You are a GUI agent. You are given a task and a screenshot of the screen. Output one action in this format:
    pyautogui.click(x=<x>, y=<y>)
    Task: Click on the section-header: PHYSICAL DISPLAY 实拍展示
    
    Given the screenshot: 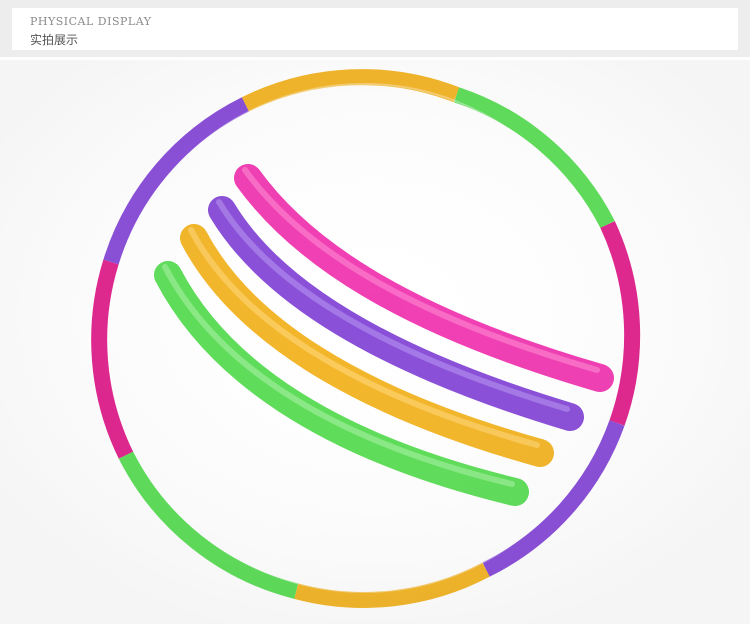 What is the action you would take?
    pyautogui.click(x=375, y=29)
    